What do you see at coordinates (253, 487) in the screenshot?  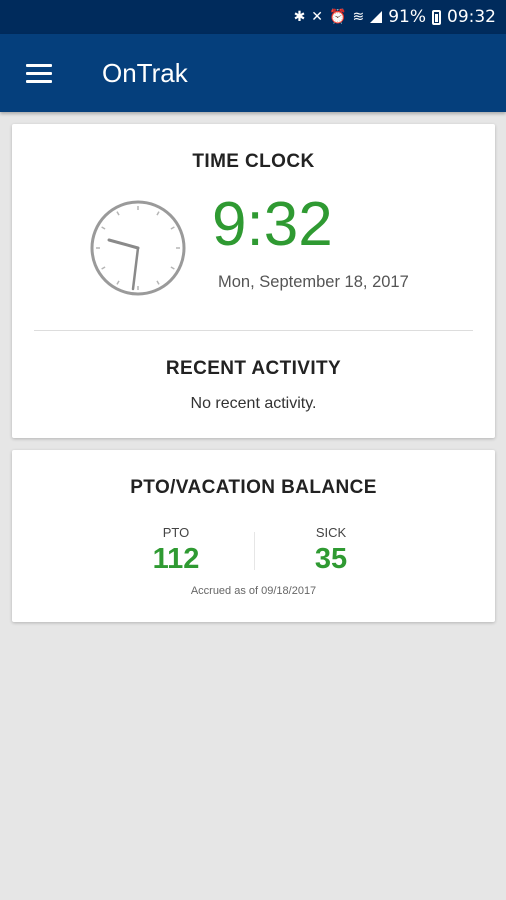 I see `pto-balance-title: PTO/VACATION BALANCE` at bounding box center [253, 487].